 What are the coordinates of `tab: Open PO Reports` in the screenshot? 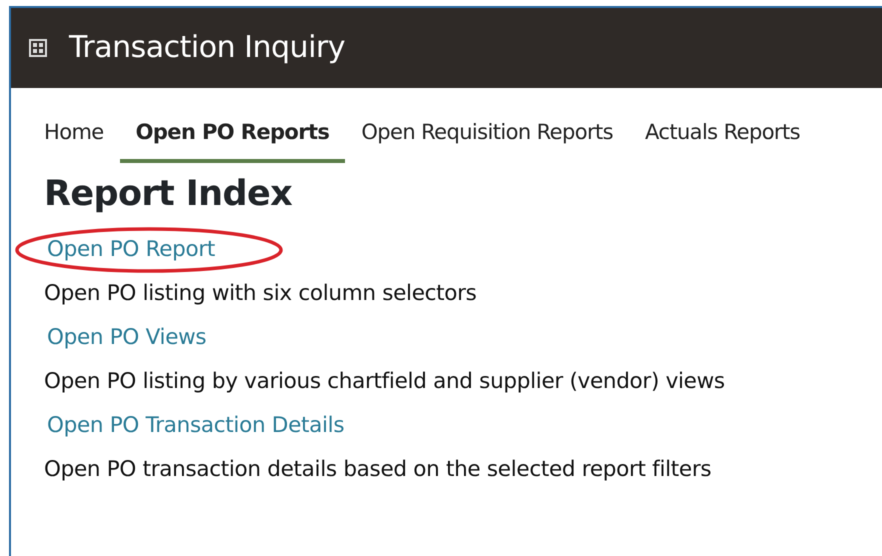 It's located at (233, 135).